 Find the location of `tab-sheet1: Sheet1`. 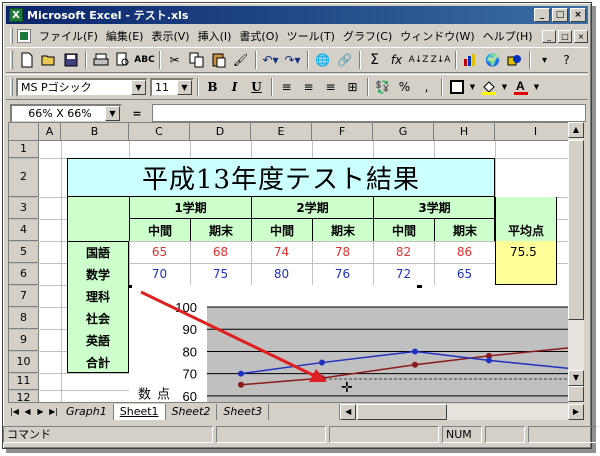

tab-sheet1: Sheet1 is located at coordinates (139, 412).